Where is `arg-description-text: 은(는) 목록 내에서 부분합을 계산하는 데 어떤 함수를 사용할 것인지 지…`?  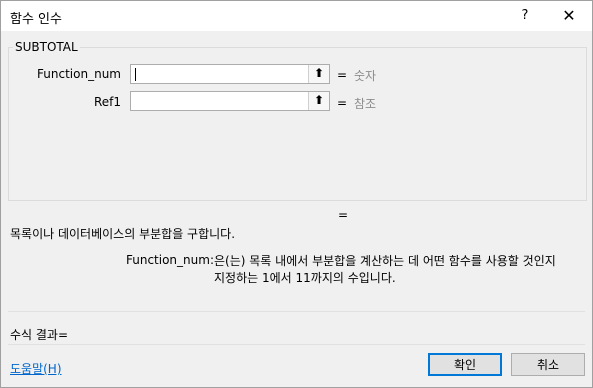 arg-description-text: 은(는) 목록 내에서 부분합을 계산하는 데 어떤 함수를 사용할 것인지 지… is located at coordinates (399, 270).